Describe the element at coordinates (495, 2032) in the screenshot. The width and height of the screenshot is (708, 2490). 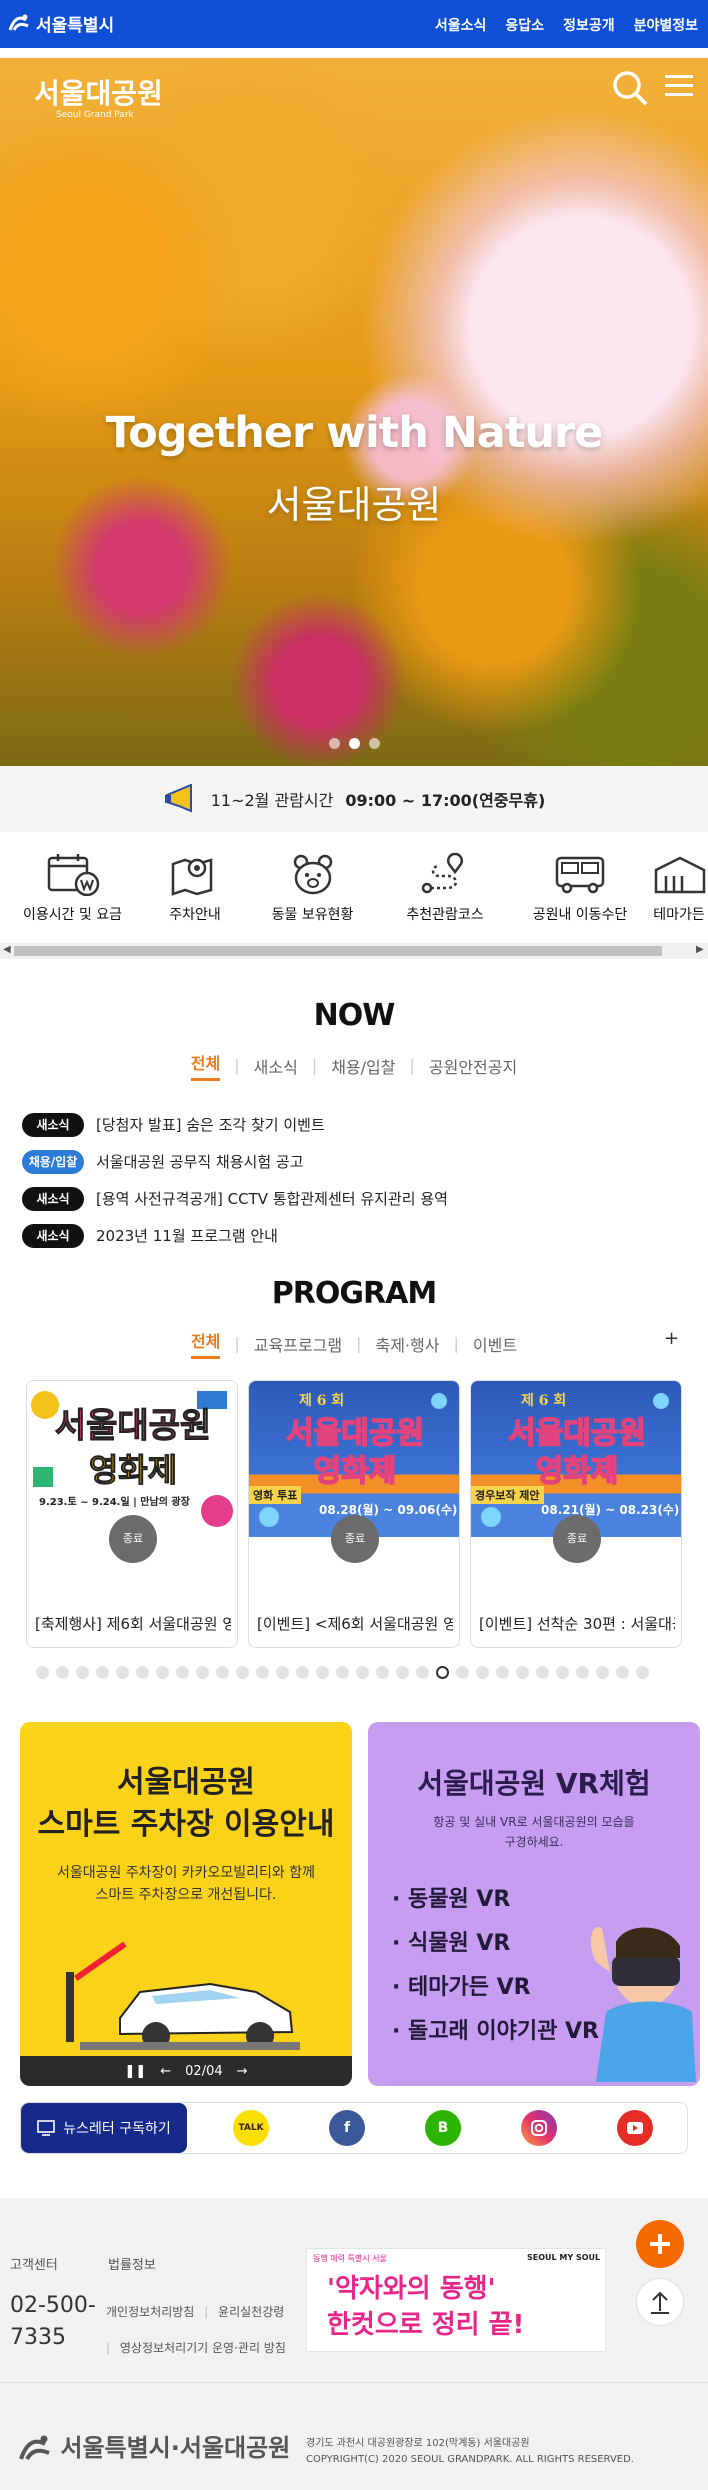
I see `vr-item-dolphin: · 돌고래 이야기관 VR` at that location.